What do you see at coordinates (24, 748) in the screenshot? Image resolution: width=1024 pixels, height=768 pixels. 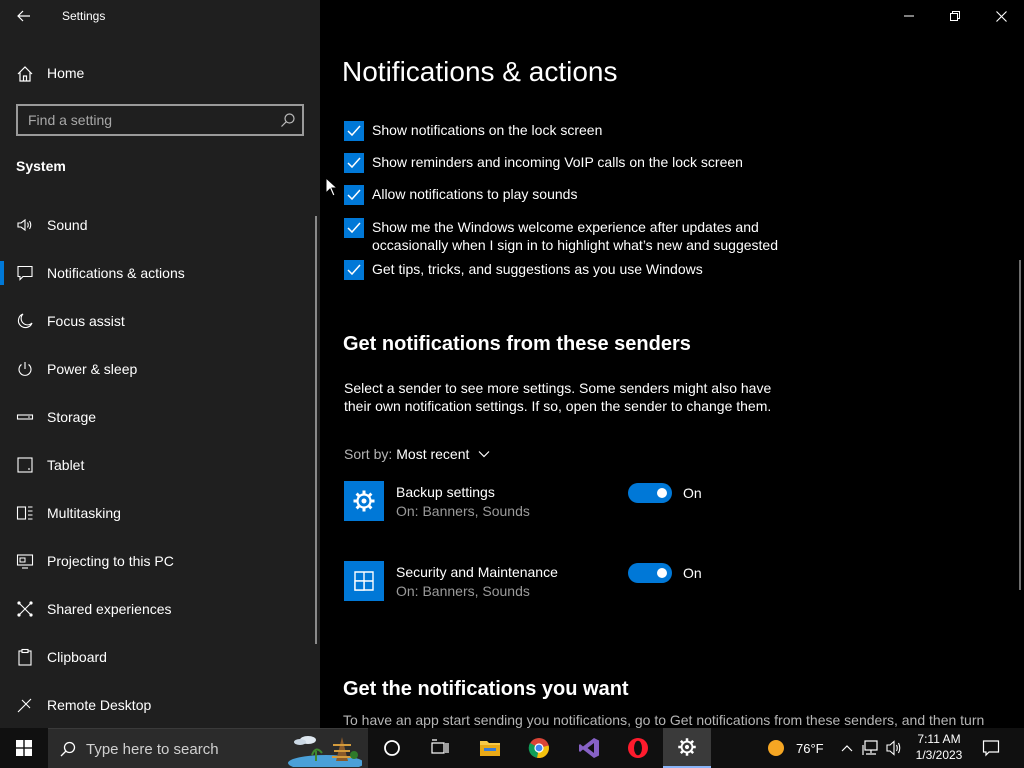 I see `start-button` at bounding box center [24, 748].